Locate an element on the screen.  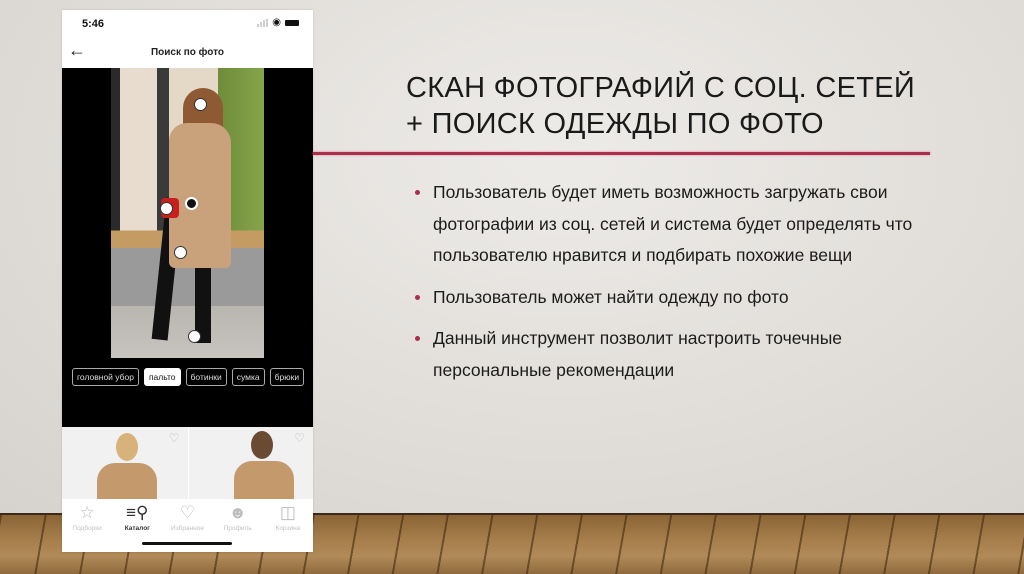
hotspot-headwear is located at coordinates (200, 104).